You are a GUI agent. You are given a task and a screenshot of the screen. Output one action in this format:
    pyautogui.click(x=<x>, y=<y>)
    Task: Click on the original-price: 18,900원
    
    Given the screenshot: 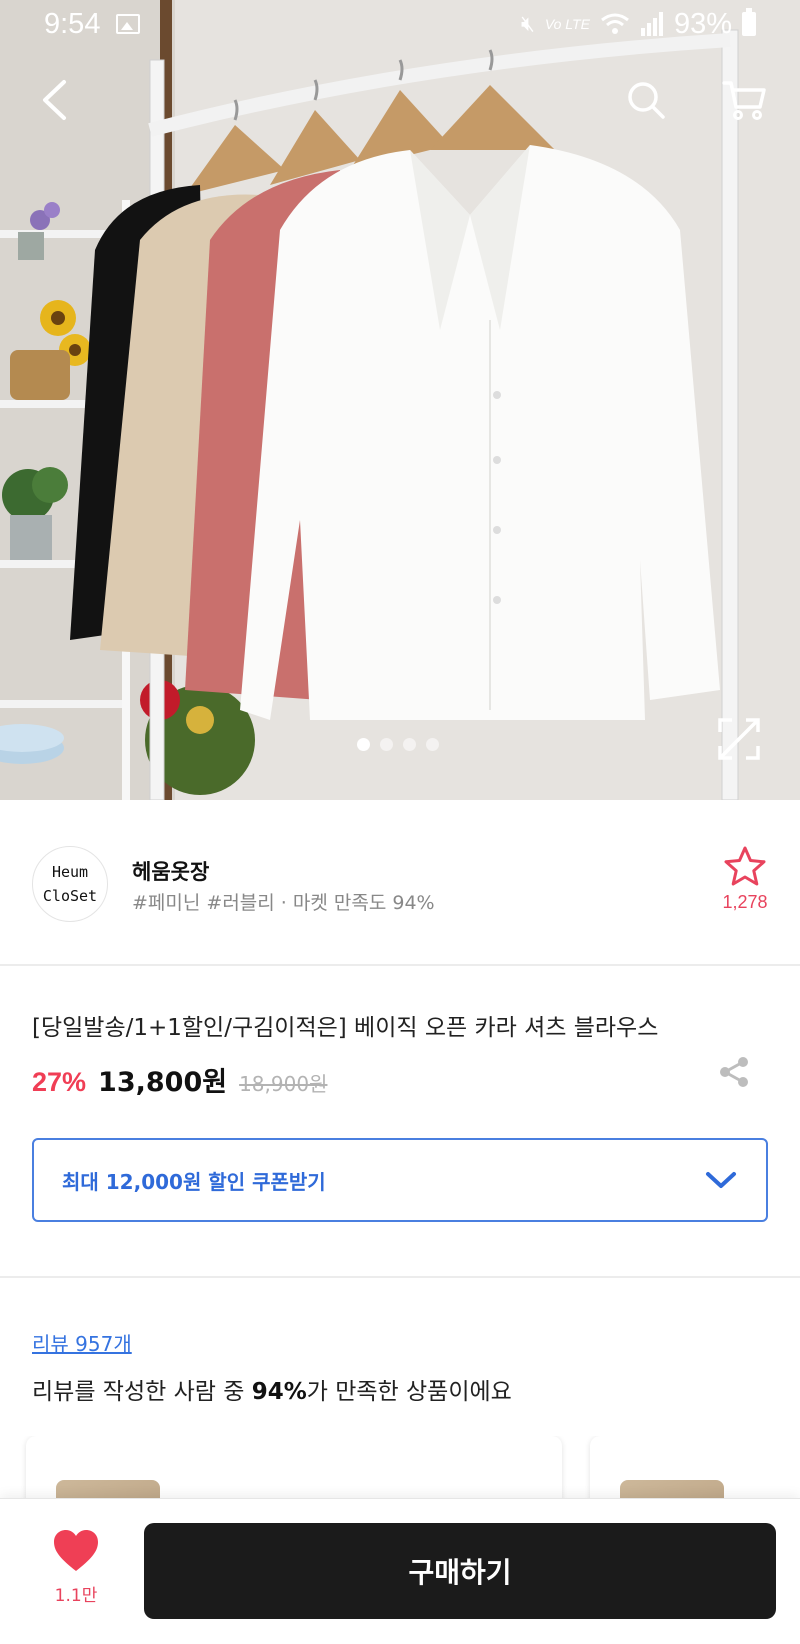 What is the action you would take?
    pyautogui.click(x=283, y=1084)
    